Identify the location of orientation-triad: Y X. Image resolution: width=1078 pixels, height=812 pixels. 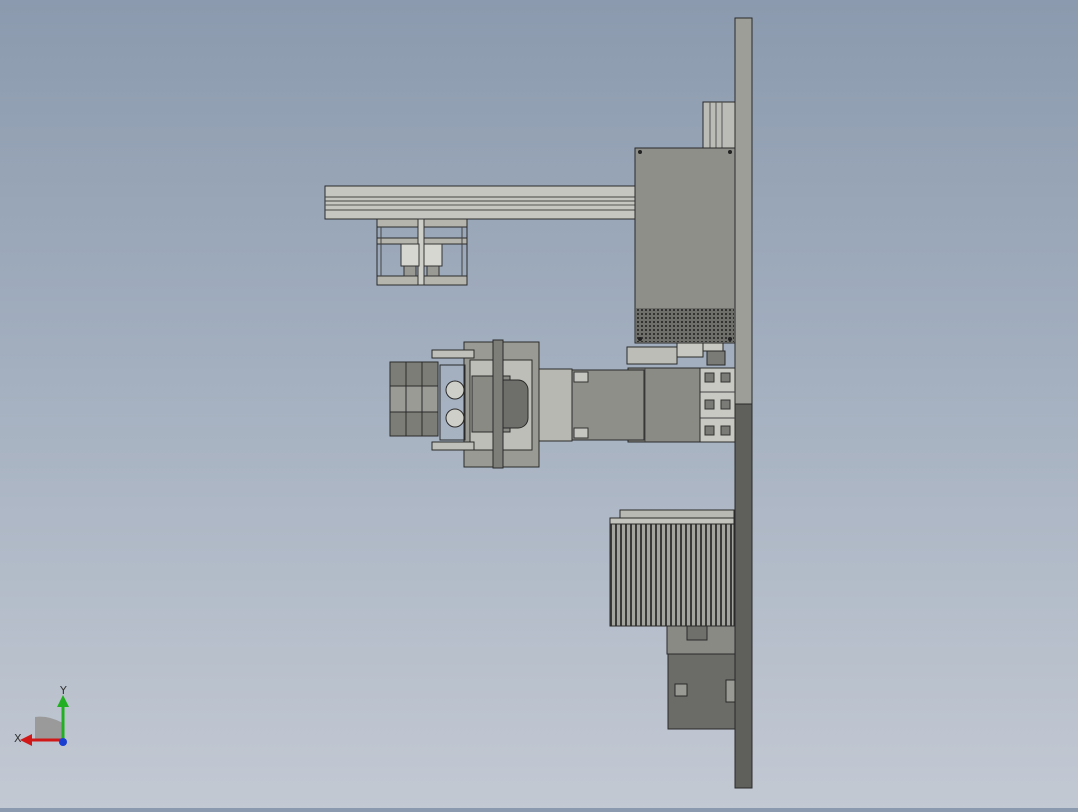
(45, 720).